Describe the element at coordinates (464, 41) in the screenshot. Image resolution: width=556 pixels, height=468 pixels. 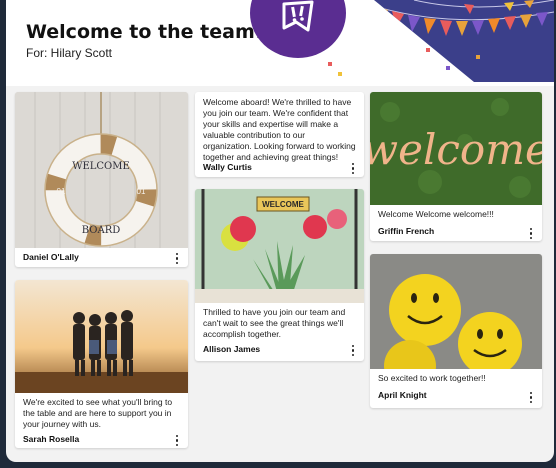
I see `party-banner` at that location.